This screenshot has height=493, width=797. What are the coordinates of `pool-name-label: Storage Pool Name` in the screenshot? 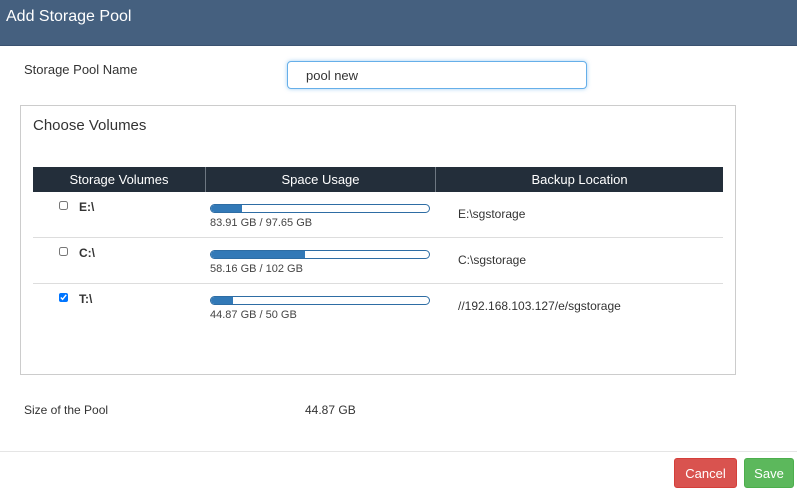 It's located at (81, 69).